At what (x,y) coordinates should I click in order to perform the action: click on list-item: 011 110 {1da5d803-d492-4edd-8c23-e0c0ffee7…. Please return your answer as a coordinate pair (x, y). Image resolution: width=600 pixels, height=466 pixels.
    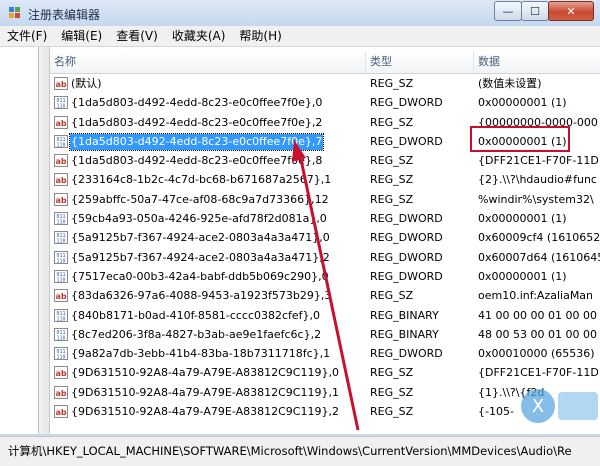
    Looking at the image, I should click on (325, 102).